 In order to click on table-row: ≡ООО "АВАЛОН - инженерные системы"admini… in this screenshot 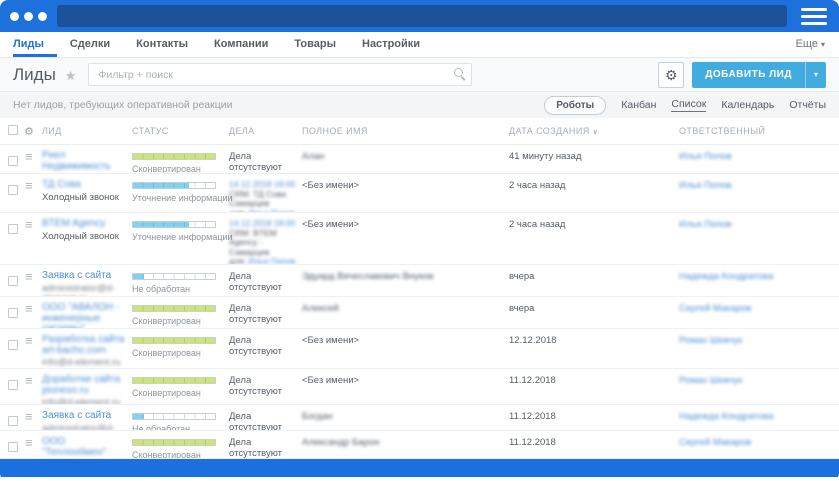, I will do `click(419, 313)`.